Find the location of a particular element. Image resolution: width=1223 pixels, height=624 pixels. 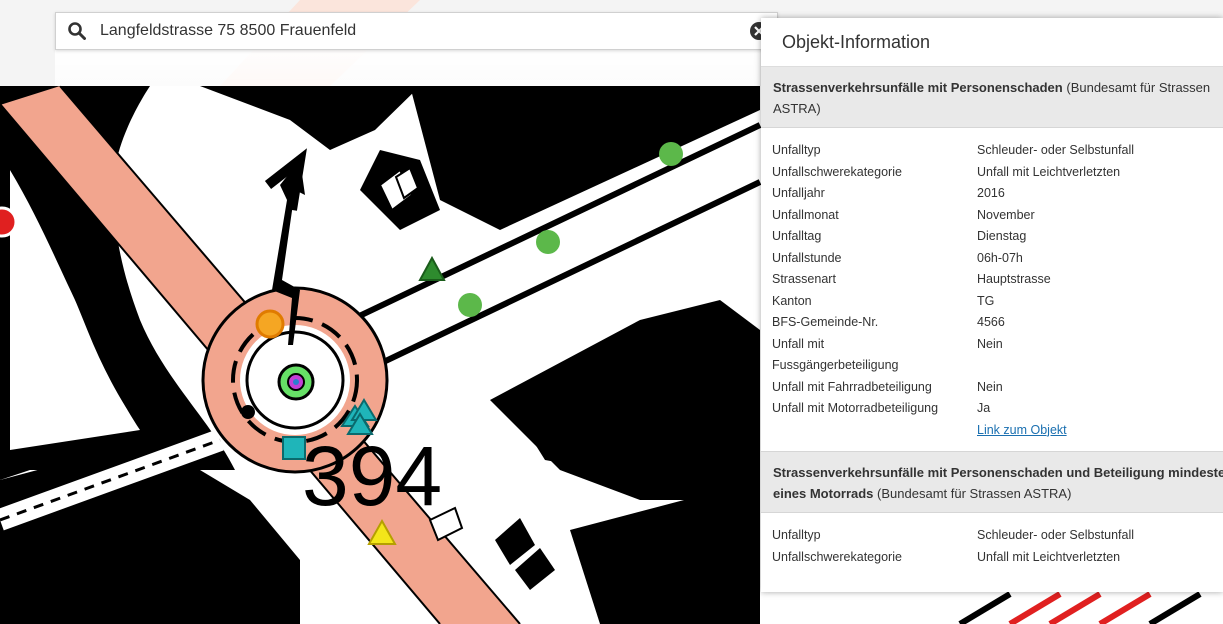

attr-value: November is located at coordinates (1006, 214).